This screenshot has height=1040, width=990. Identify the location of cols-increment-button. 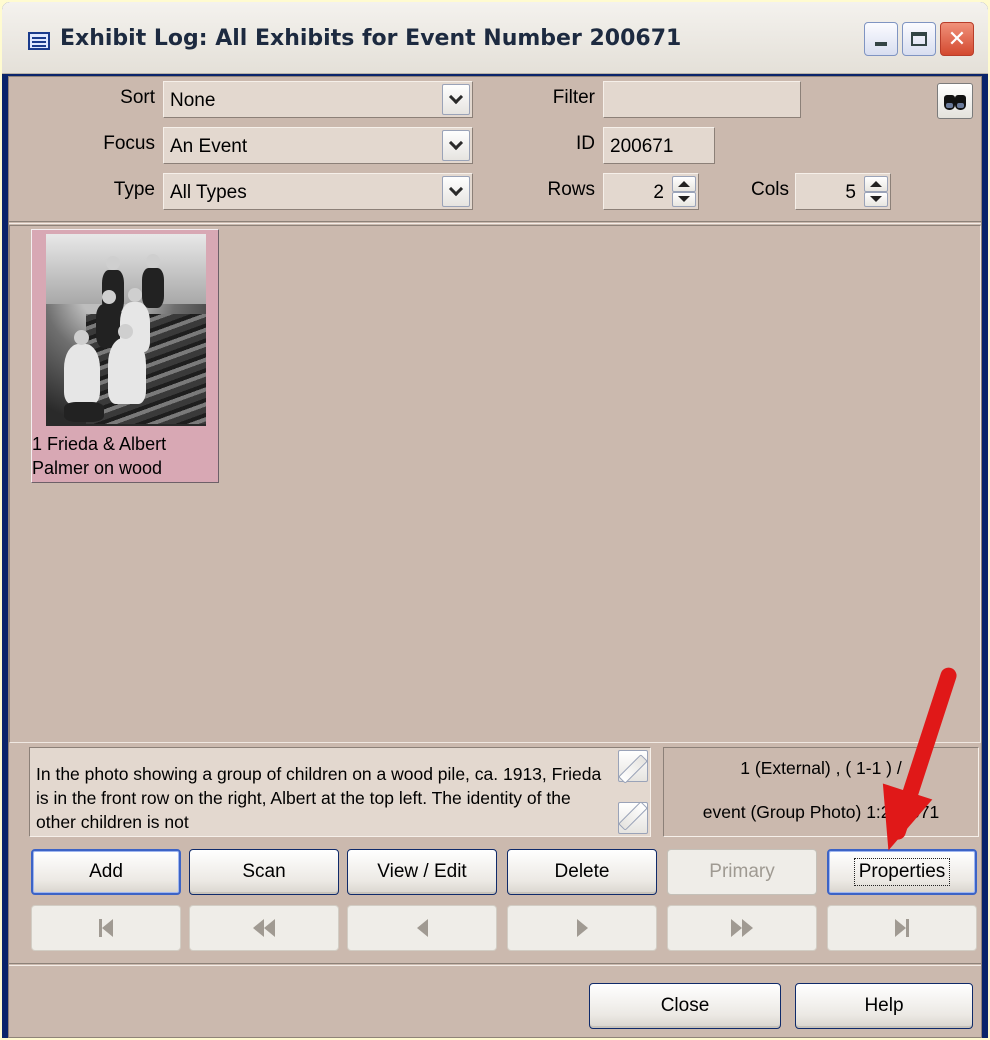
(876, 184).